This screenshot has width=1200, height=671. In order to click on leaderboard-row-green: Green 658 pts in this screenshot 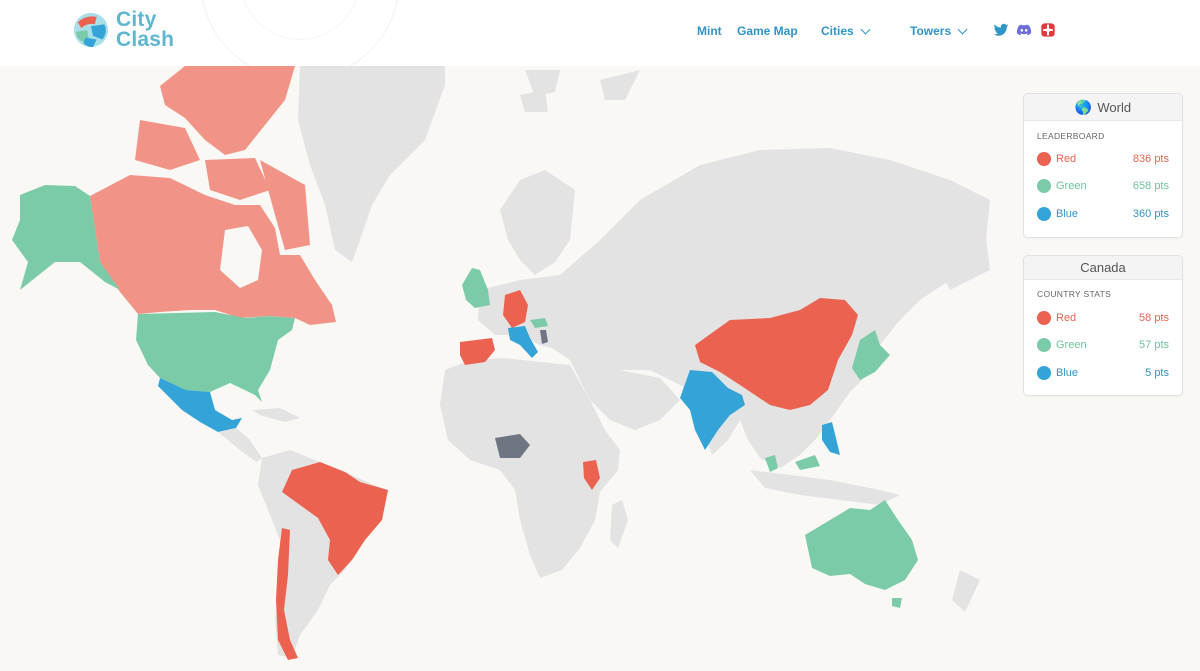, I will do `click(1103, 187)`.